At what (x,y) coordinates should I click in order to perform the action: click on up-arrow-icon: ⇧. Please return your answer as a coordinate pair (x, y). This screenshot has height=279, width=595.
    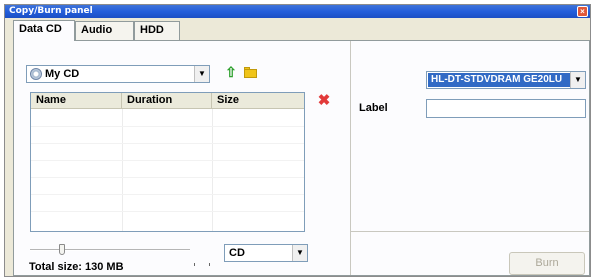
    Looking at the image, I should click on (231, 72).